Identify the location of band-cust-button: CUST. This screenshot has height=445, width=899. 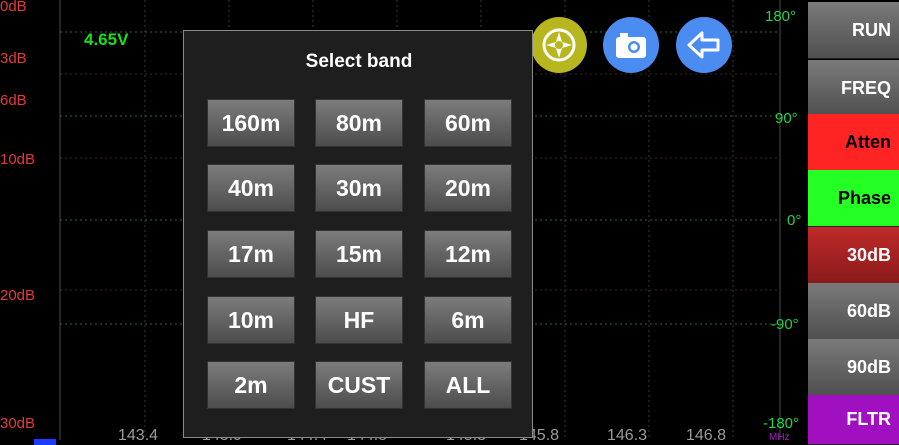
(359, 385).